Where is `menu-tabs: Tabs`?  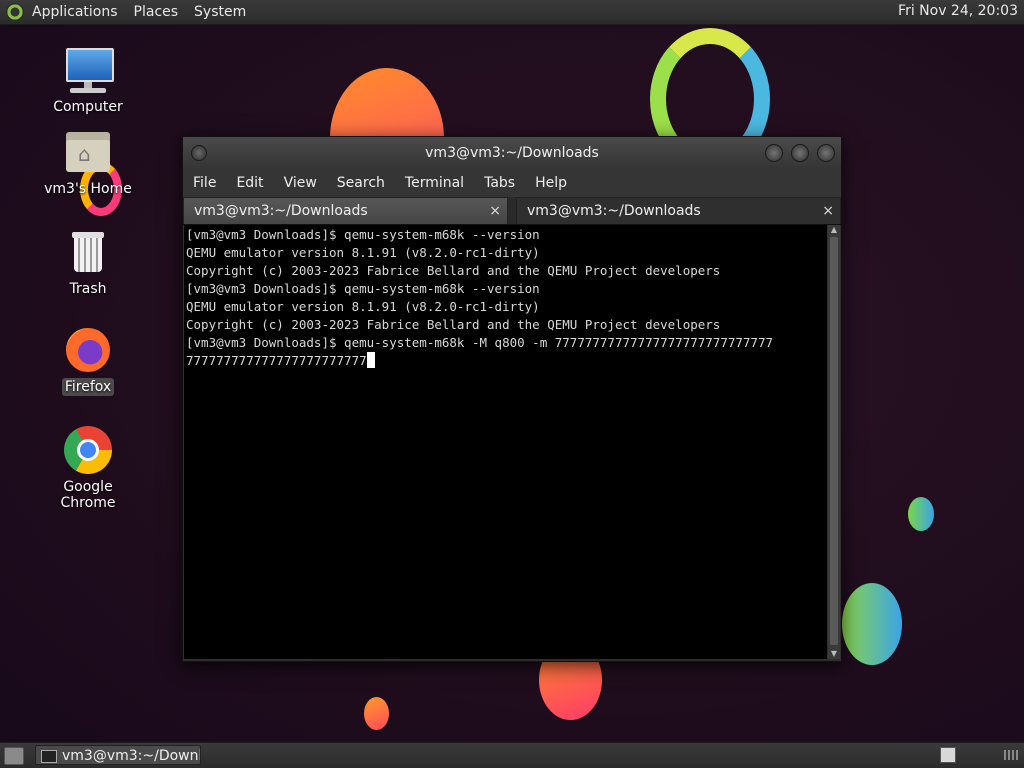
menu-tabs: Tabs is located at coordinates (499, 183).